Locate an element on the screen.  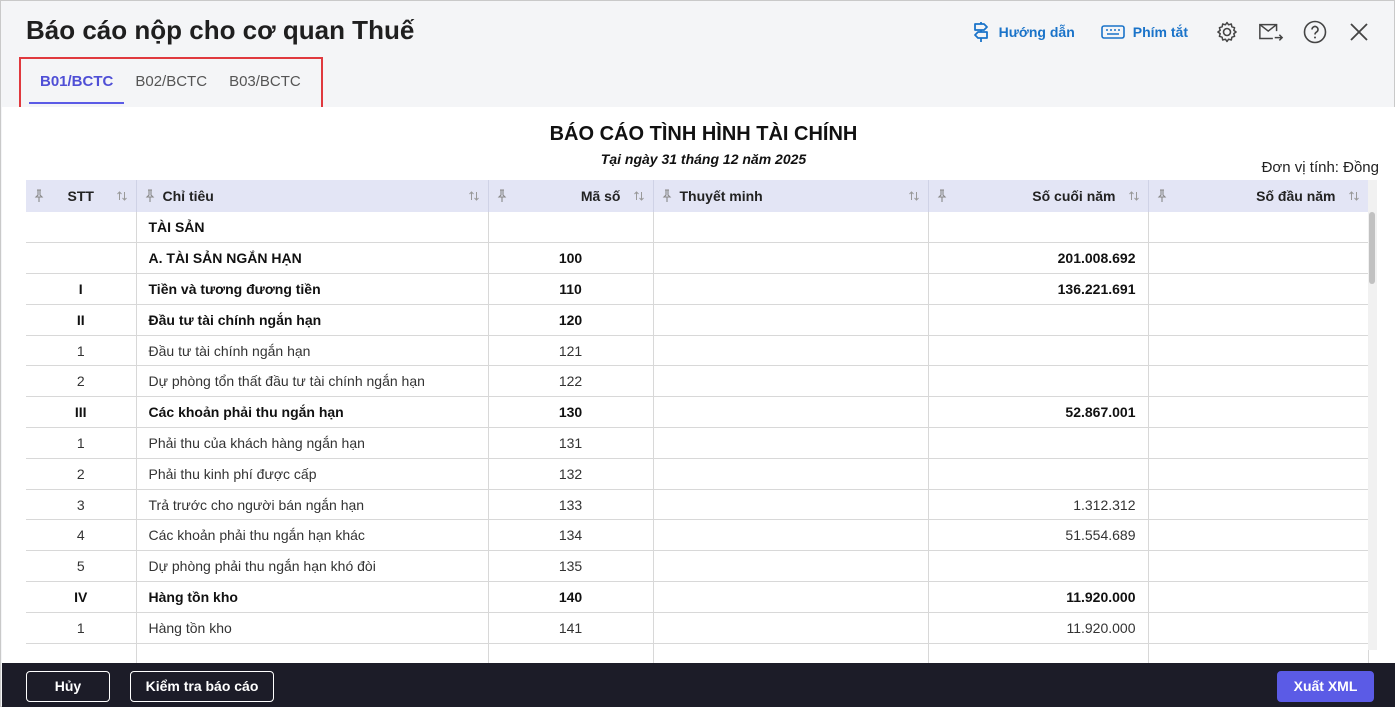
column-header-ma-so: Mã số is located at coordinates (571, 196).